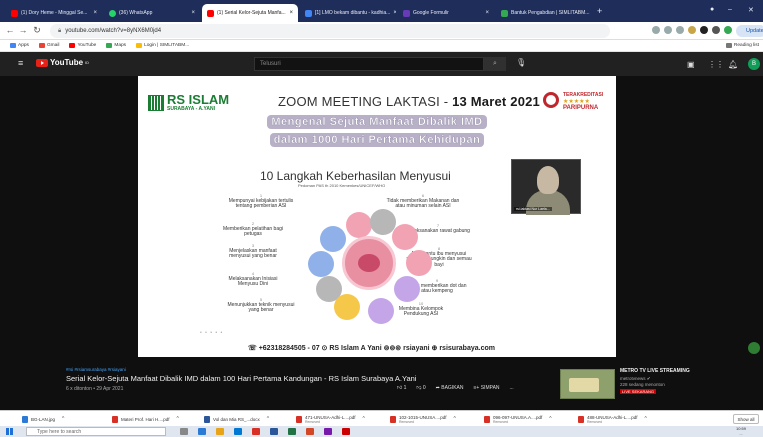 Image resolution: width=763 pixels, height=437 pixels. Describe the element at coordinates (37, 30) in the screenshot. I see `reload-icon: ↻` at that location.